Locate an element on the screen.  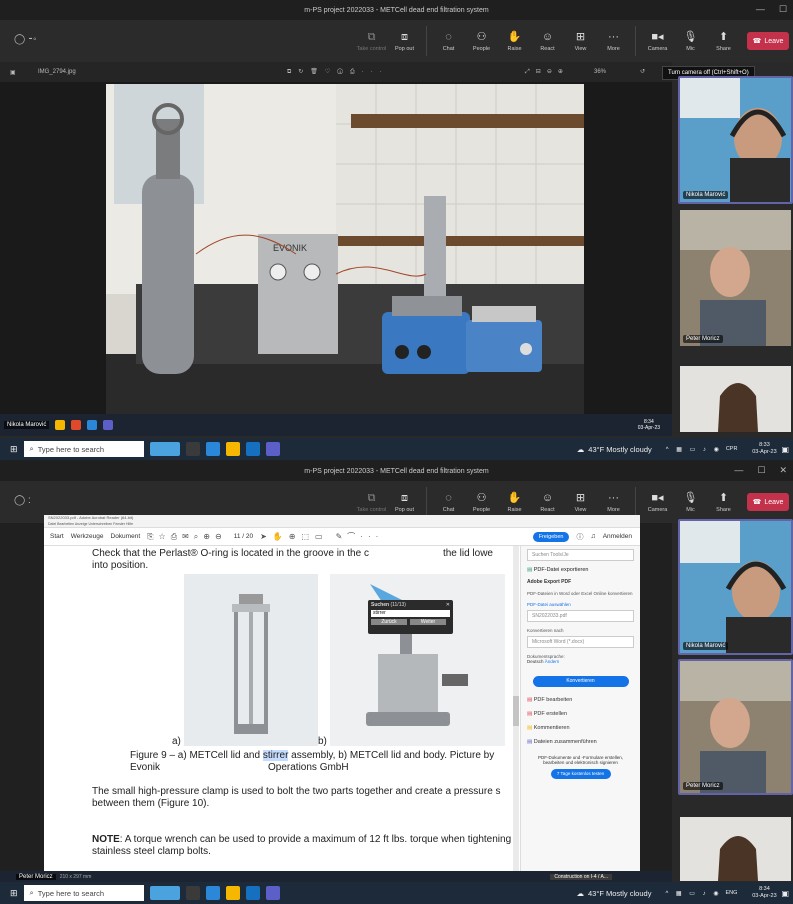
comment-item: ▤ Kommentieren is located at coordinates (580, 728).